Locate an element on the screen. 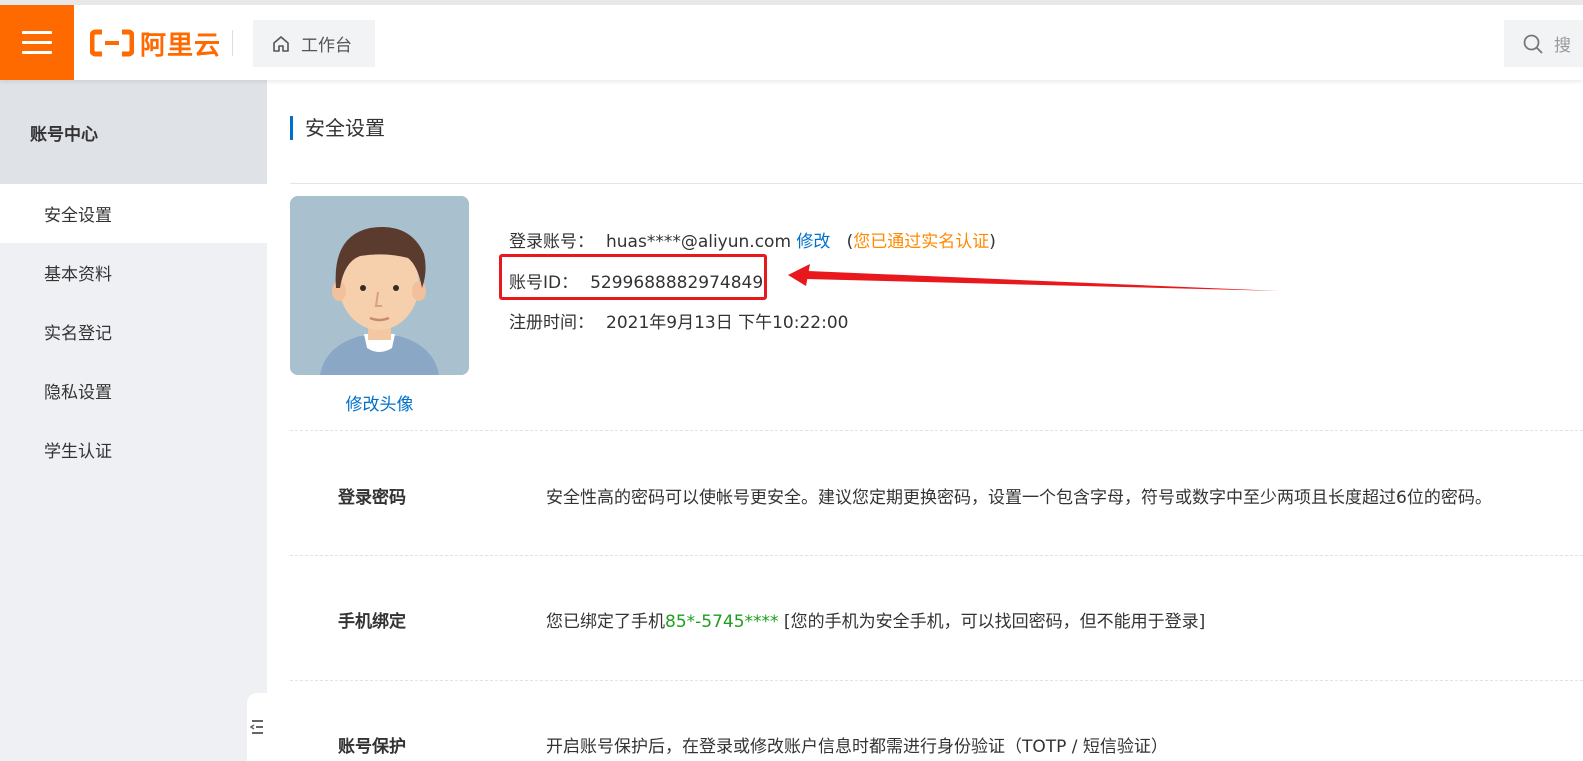 The image size is (1583, 761). account-protection-label: 账号保护 is located at coordinates (372, 747).